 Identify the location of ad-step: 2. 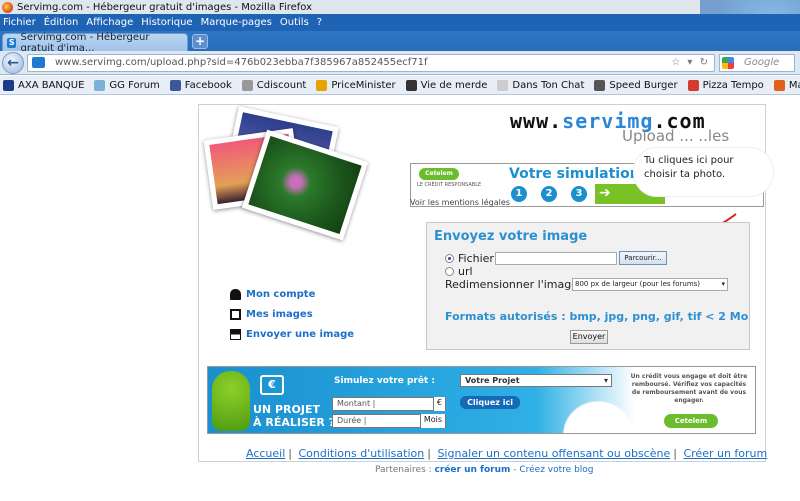
(549, 194).